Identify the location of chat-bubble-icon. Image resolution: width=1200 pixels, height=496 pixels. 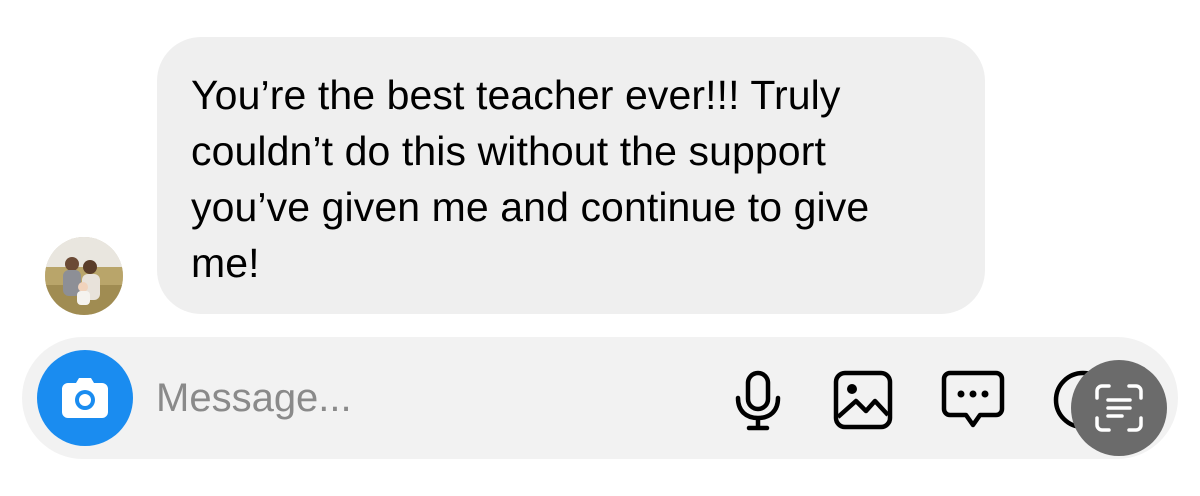
(973, 399).